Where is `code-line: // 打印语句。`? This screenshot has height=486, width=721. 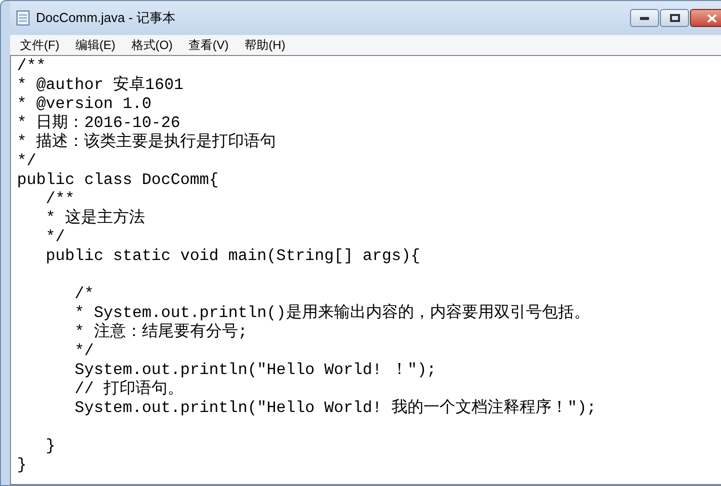 code-line: // 打印语句。 is located at coordinates (129, 389).